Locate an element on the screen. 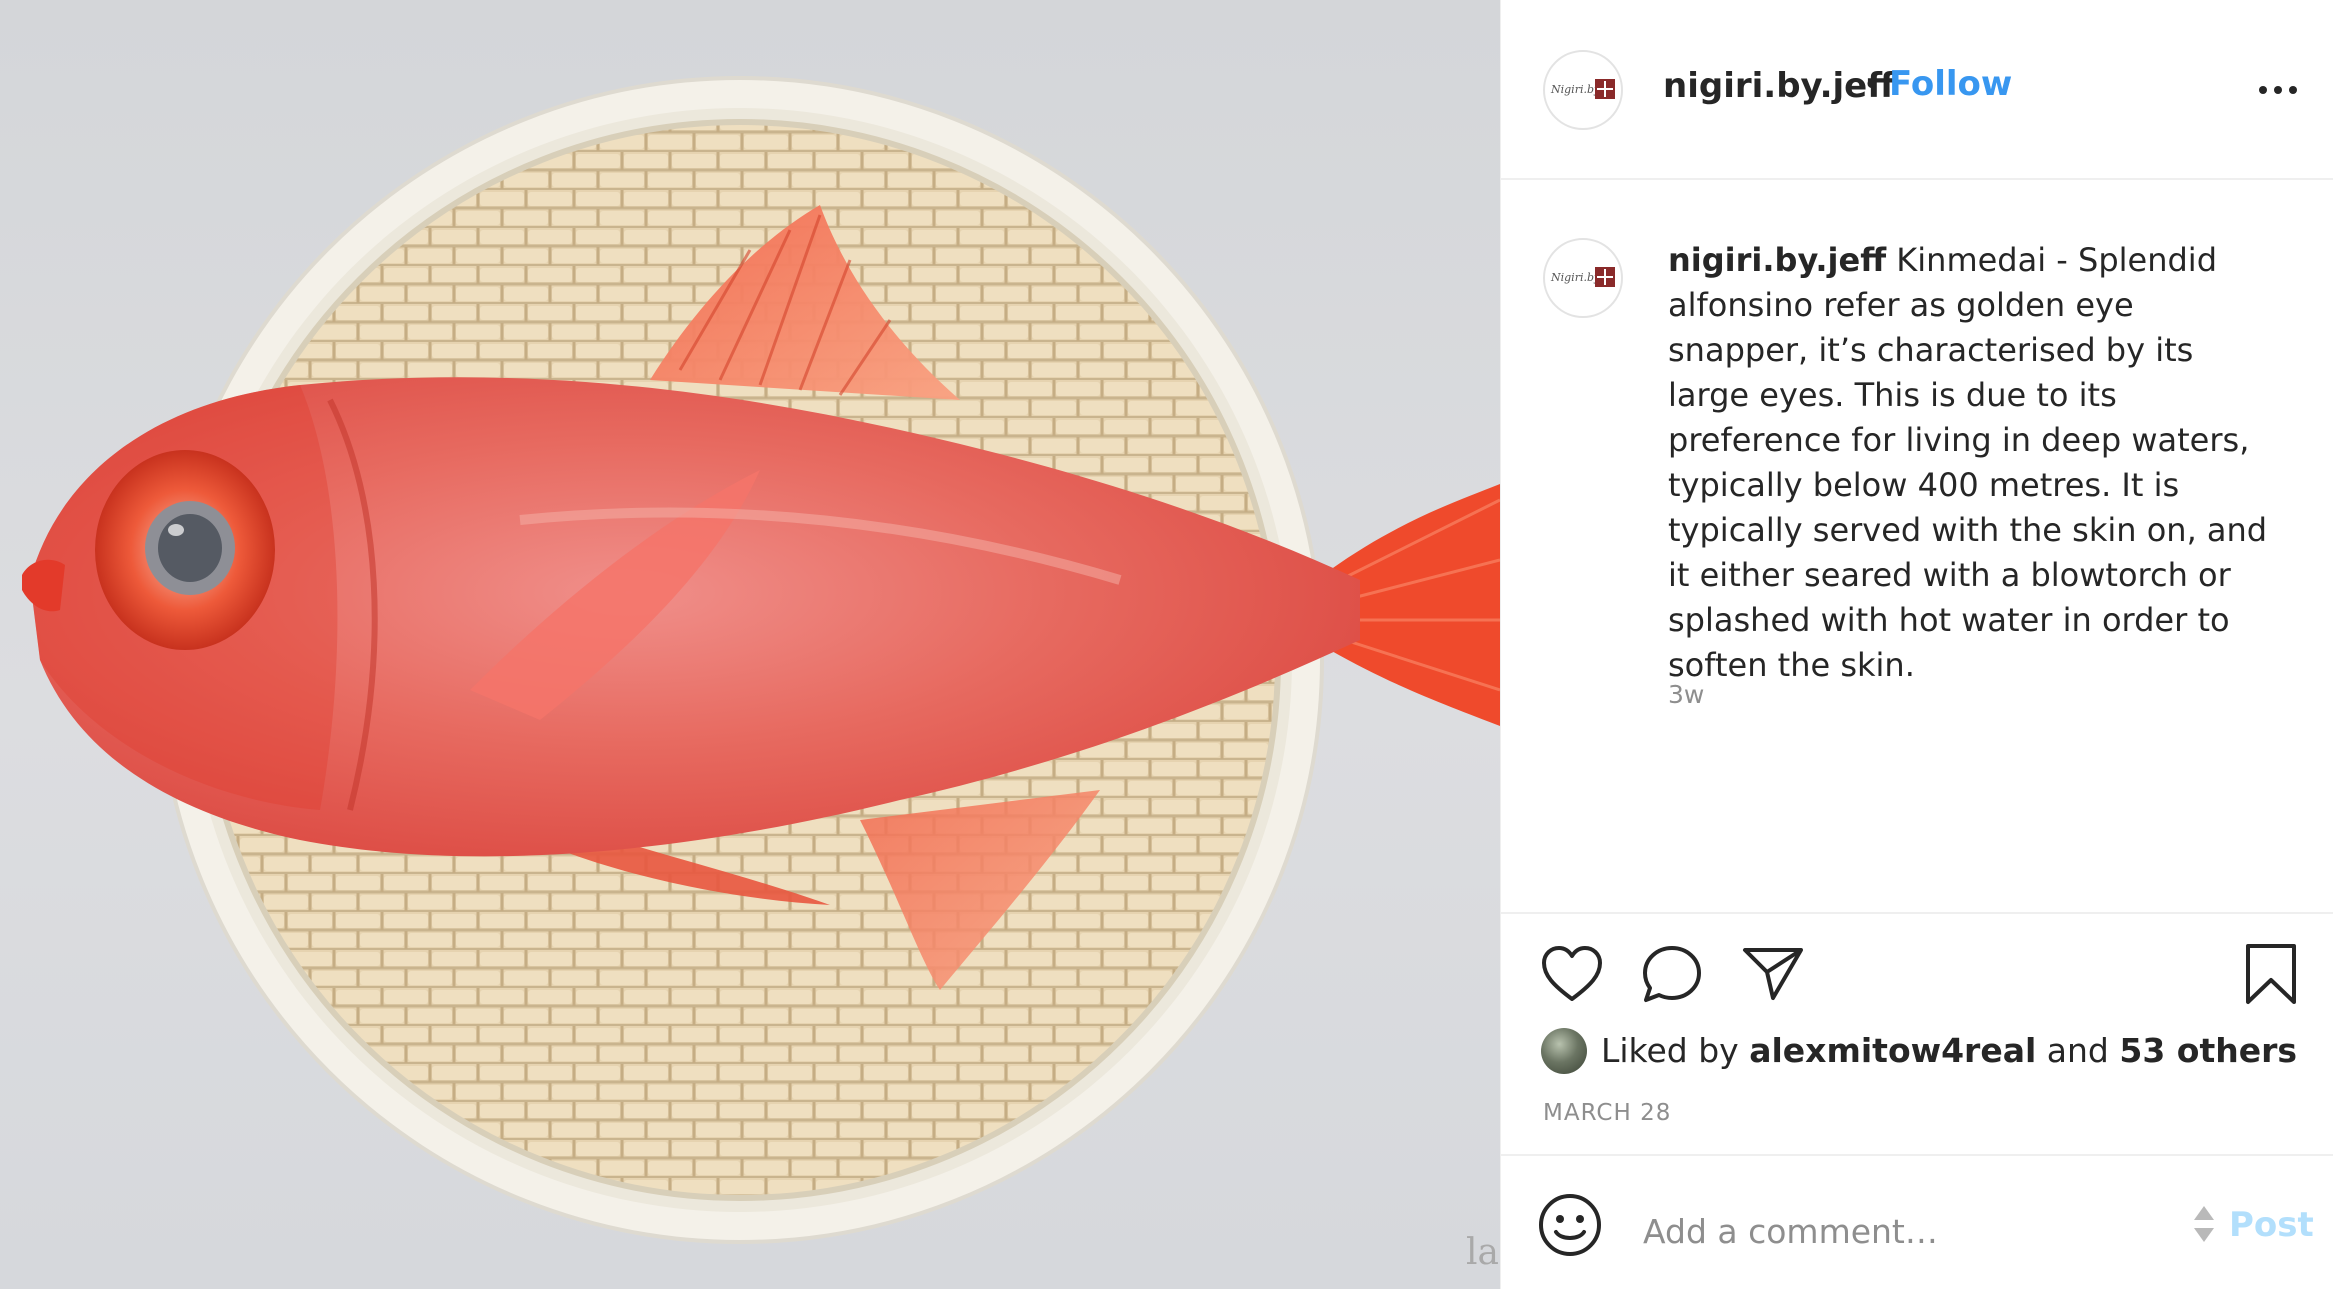 The height and width of the screenshot is (1289, 2333). heart-icon is located at coordinates (1572, 974).